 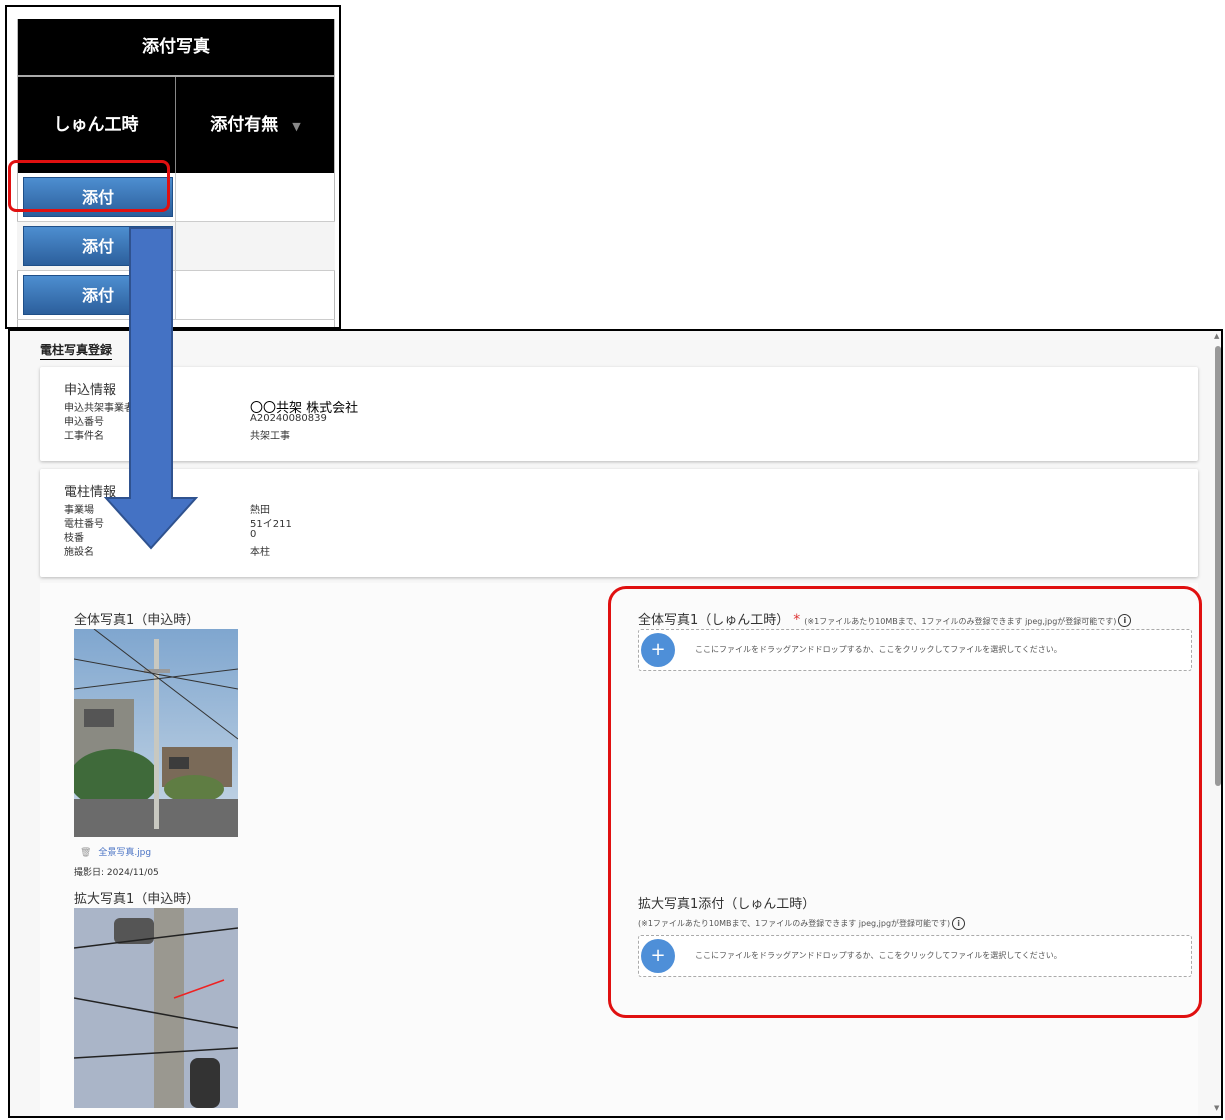 I want to click on facility-name-label: 施設名, so click(x=79, y=552).